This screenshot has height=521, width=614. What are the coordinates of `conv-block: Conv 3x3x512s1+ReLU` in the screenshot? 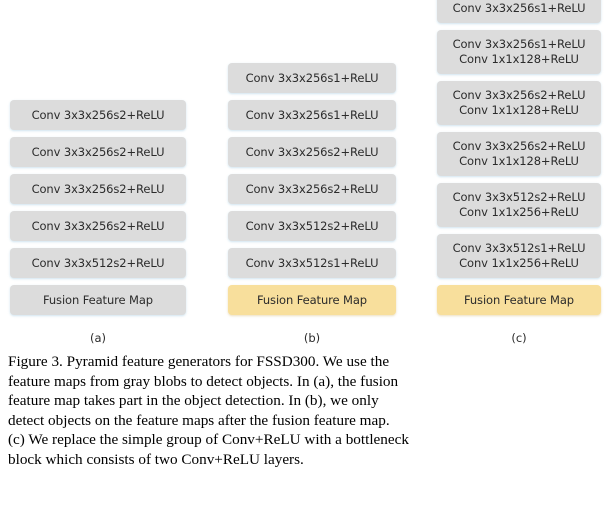 It's located at (312, 263).